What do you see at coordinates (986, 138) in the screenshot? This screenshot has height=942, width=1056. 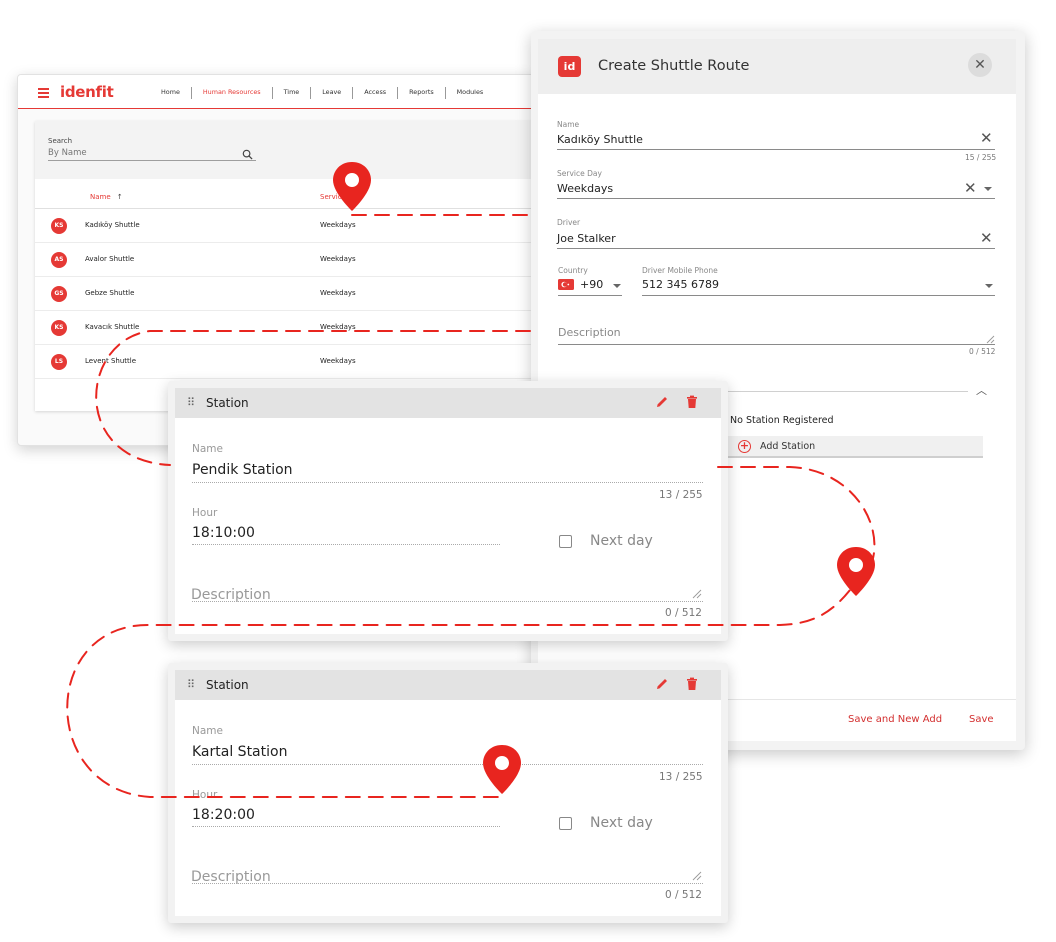 I see `clear-name-icon: ✕` at bounding box center [986, 138].